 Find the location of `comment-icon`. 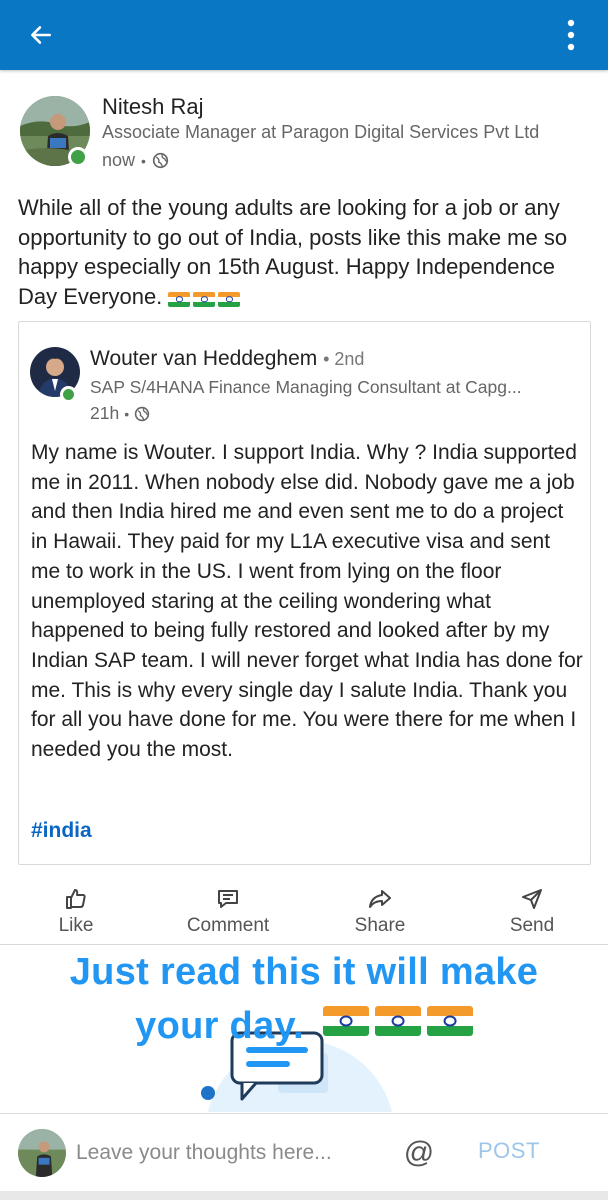

comment-icon is located at coordinates (228, 899).